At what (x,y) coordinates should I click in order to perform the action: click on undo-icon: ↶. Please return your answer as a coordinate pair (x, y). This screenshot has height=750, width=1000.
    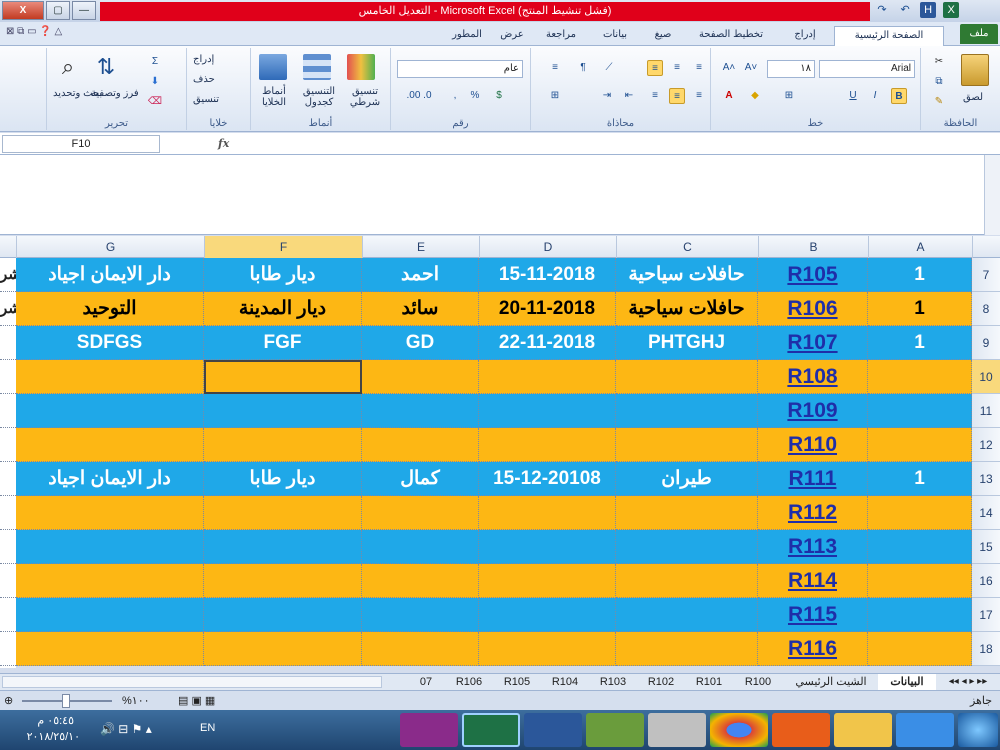
    Looking at the image, I should click on (905, 10).